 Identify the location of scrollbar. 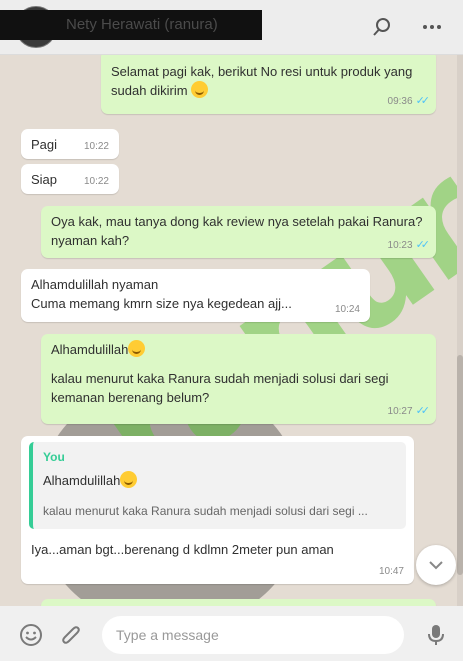
(460, 330).